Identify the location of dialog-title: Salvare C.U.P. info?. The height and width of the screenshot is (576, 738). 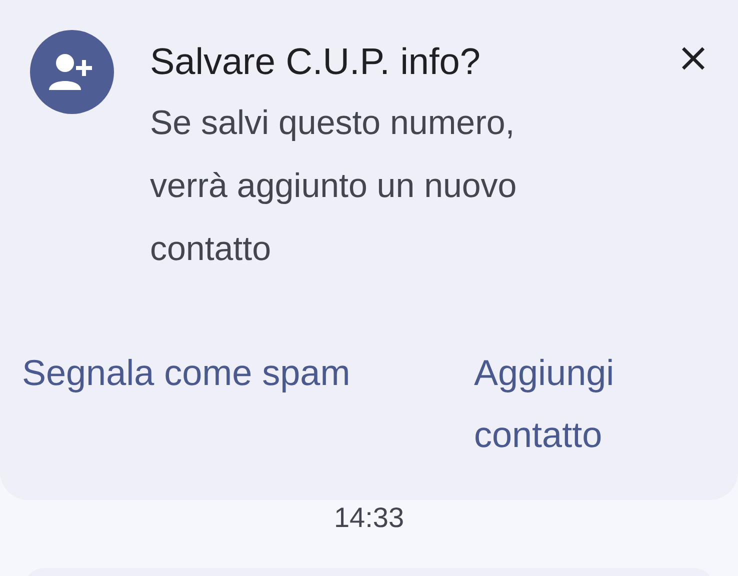
(316, 62).